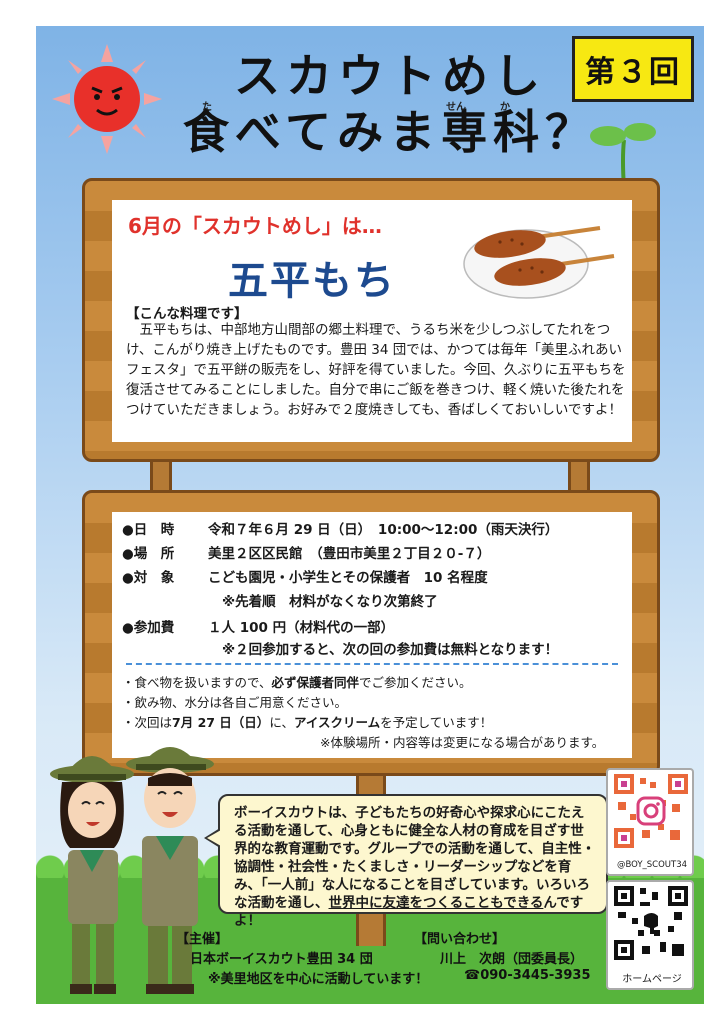 The width and height of the screenshot is (724, 1024). I want to click on target-value: こども園児・小学生とその保護者 10 名程度, so click(348, 578).